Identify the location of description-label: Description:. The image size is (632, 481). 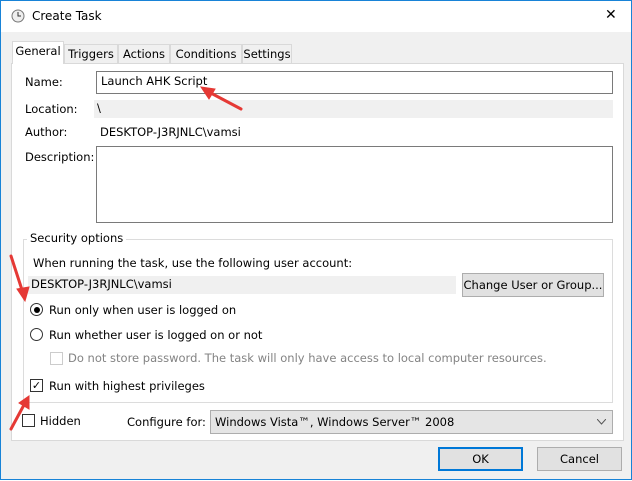
(60, 157).